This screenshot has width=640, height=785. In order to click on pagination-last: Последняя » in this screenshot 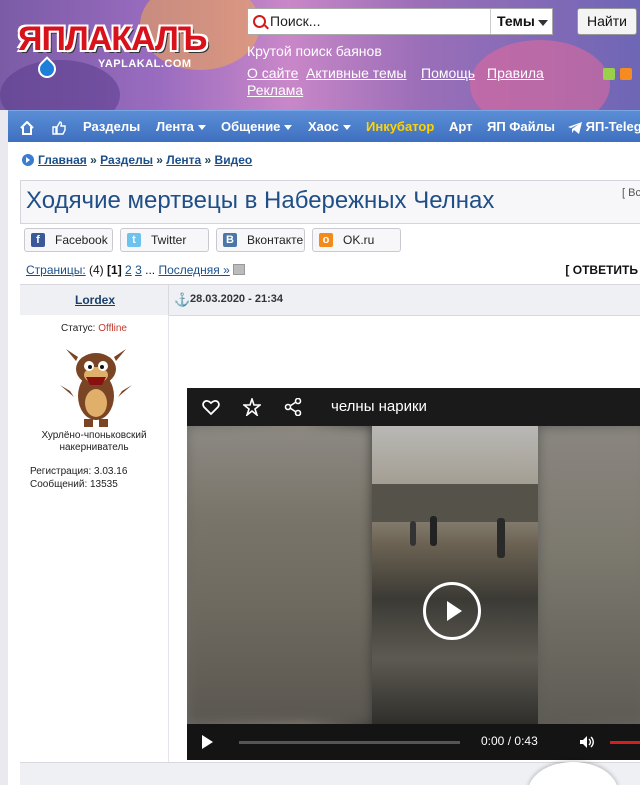, I will do `click(193, 270)`.